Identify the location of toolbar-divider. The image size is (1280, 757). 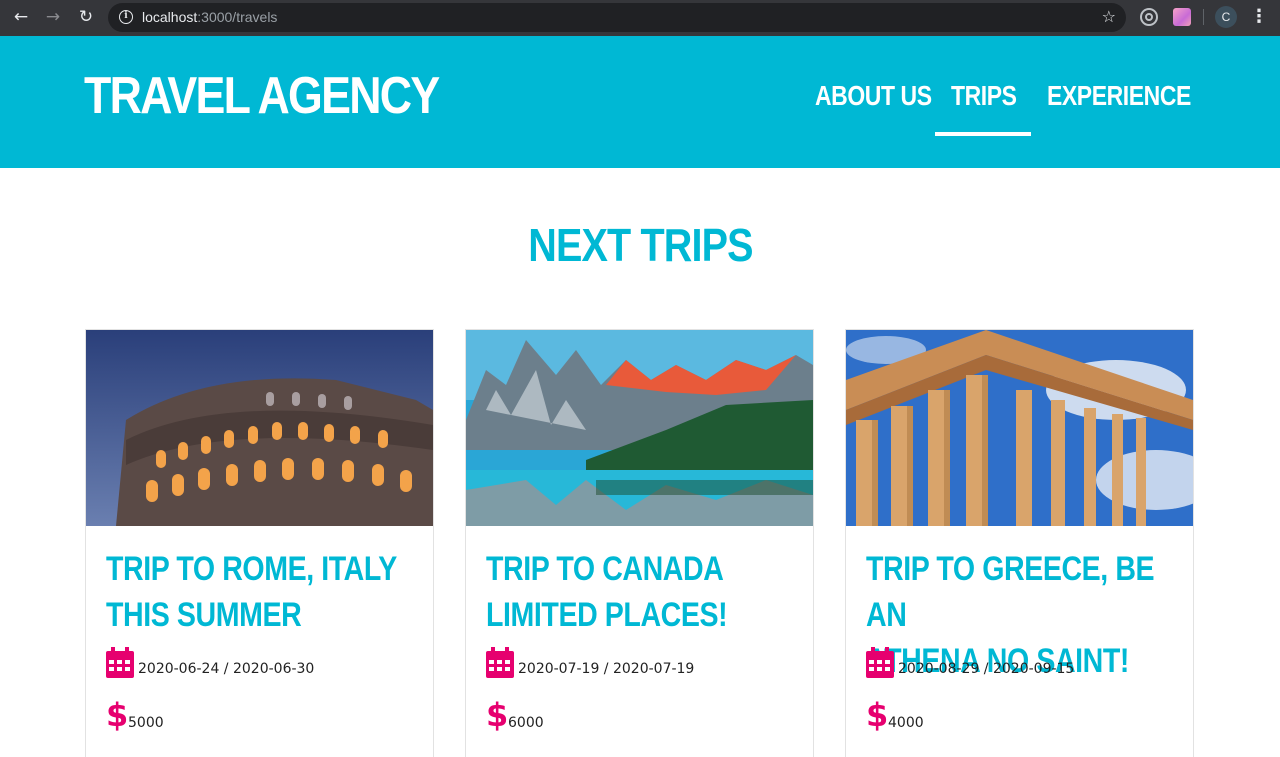
(1203, 17).